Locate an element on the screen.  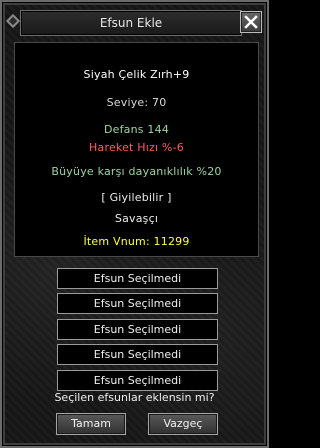
confirm-question: Seçilen efsunlar eklensin mi? is located at coordinates (134, 397).